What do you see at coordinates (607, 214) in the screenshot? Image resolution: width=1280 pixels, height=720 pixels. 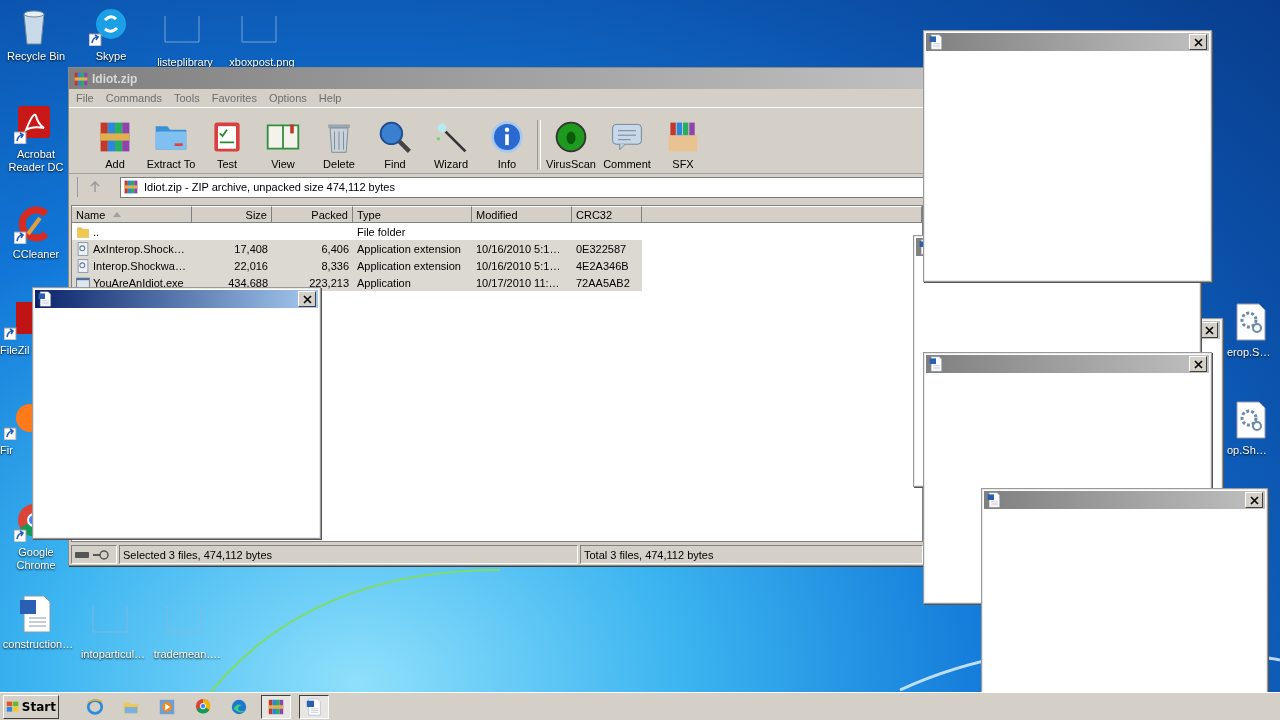 I see `column-header: CRC32` at bounding box center [607, 214].